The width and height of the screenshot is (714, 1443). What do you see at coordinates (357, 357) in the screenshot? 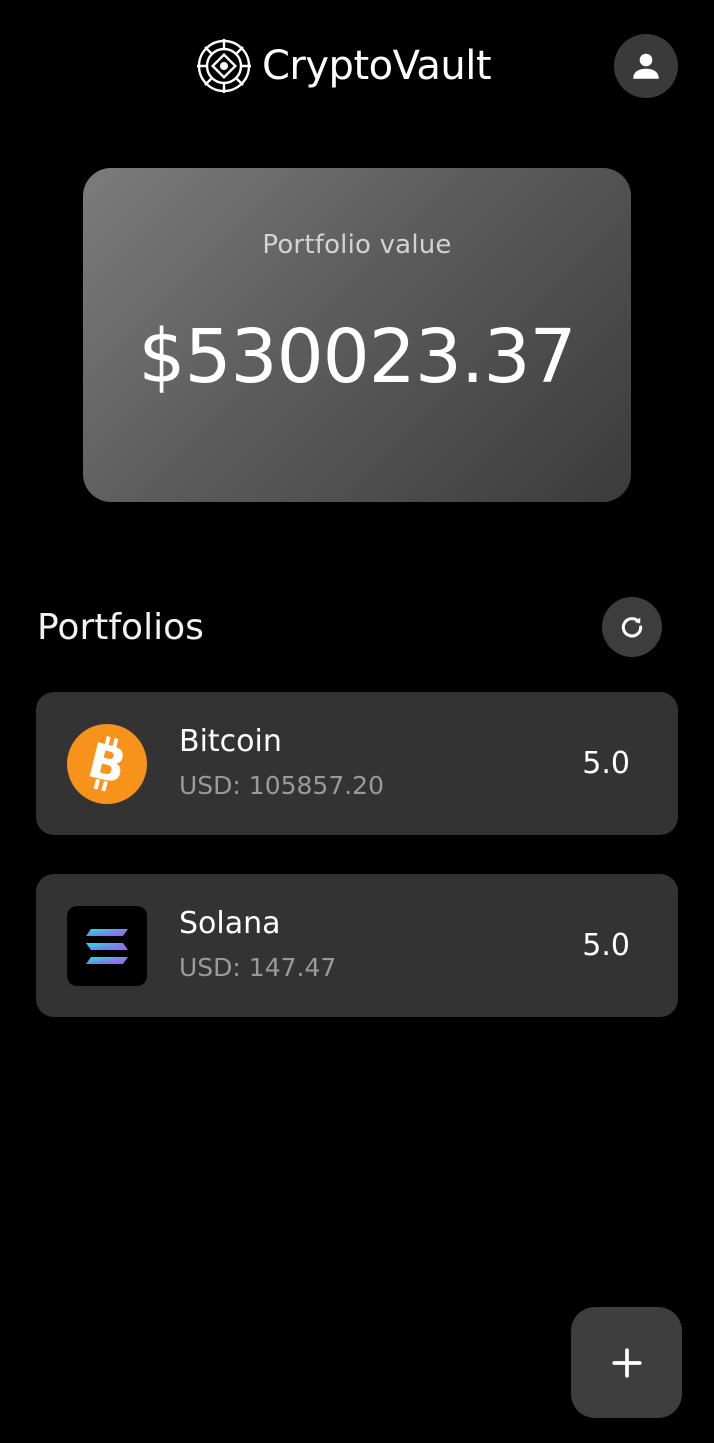
I see `portfolio-value-amount: $530023.37` at bounding box center [357, 357].